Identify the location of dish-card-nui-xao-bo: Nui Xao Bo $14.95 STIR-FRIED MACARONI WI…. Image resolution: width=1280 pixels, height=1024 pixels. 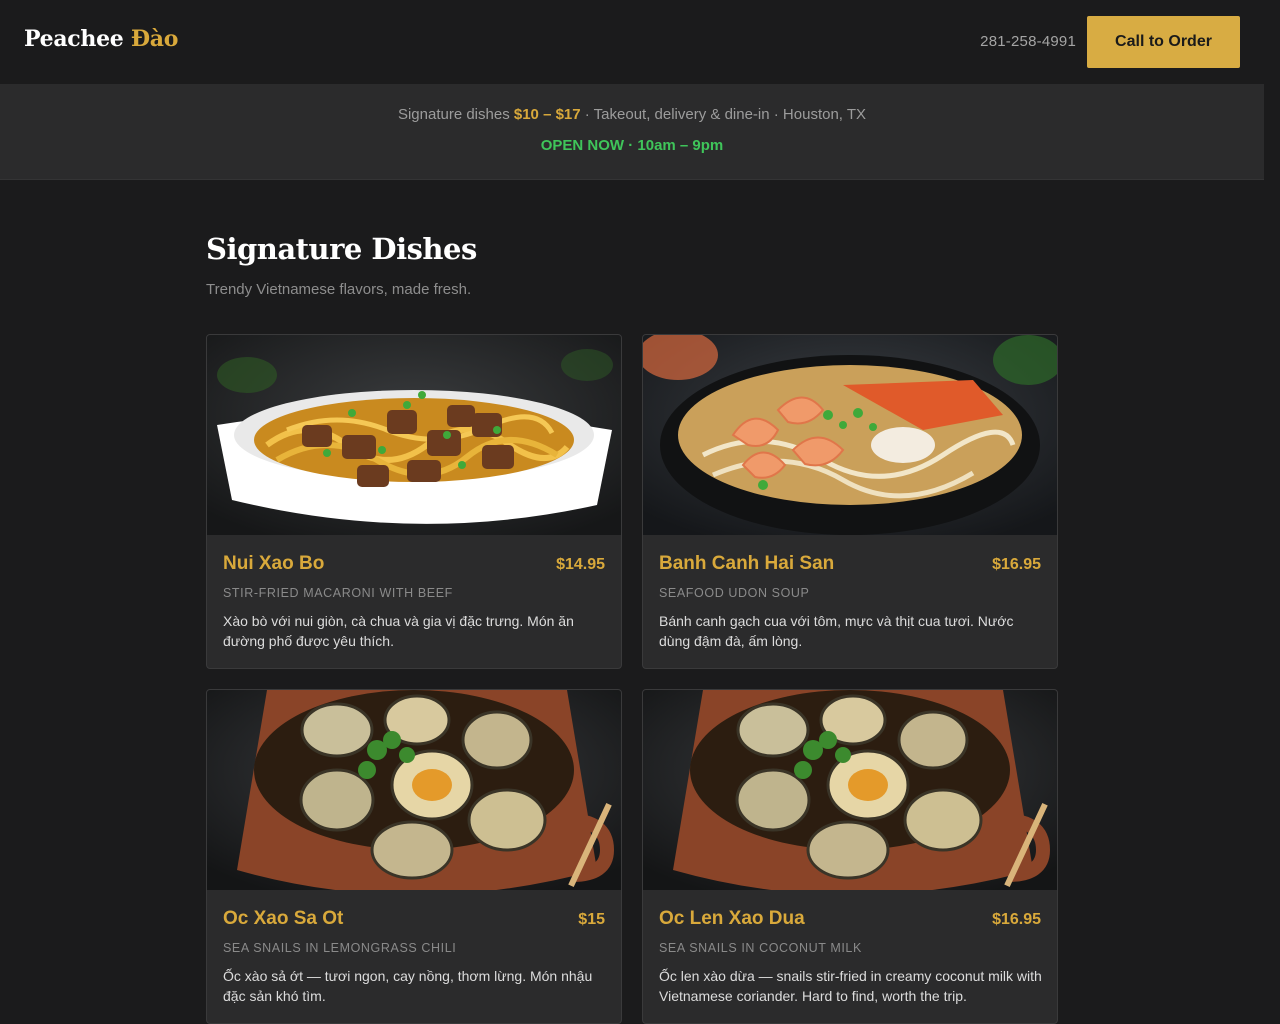
(414, 501).